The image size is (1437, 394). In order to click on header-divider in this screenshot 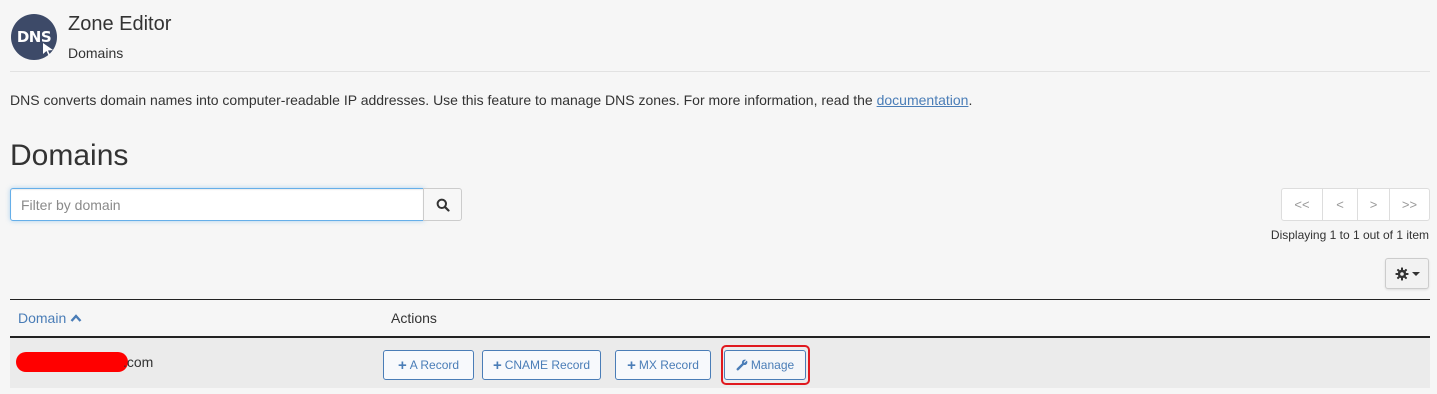, I will do `click(720, 71)`.